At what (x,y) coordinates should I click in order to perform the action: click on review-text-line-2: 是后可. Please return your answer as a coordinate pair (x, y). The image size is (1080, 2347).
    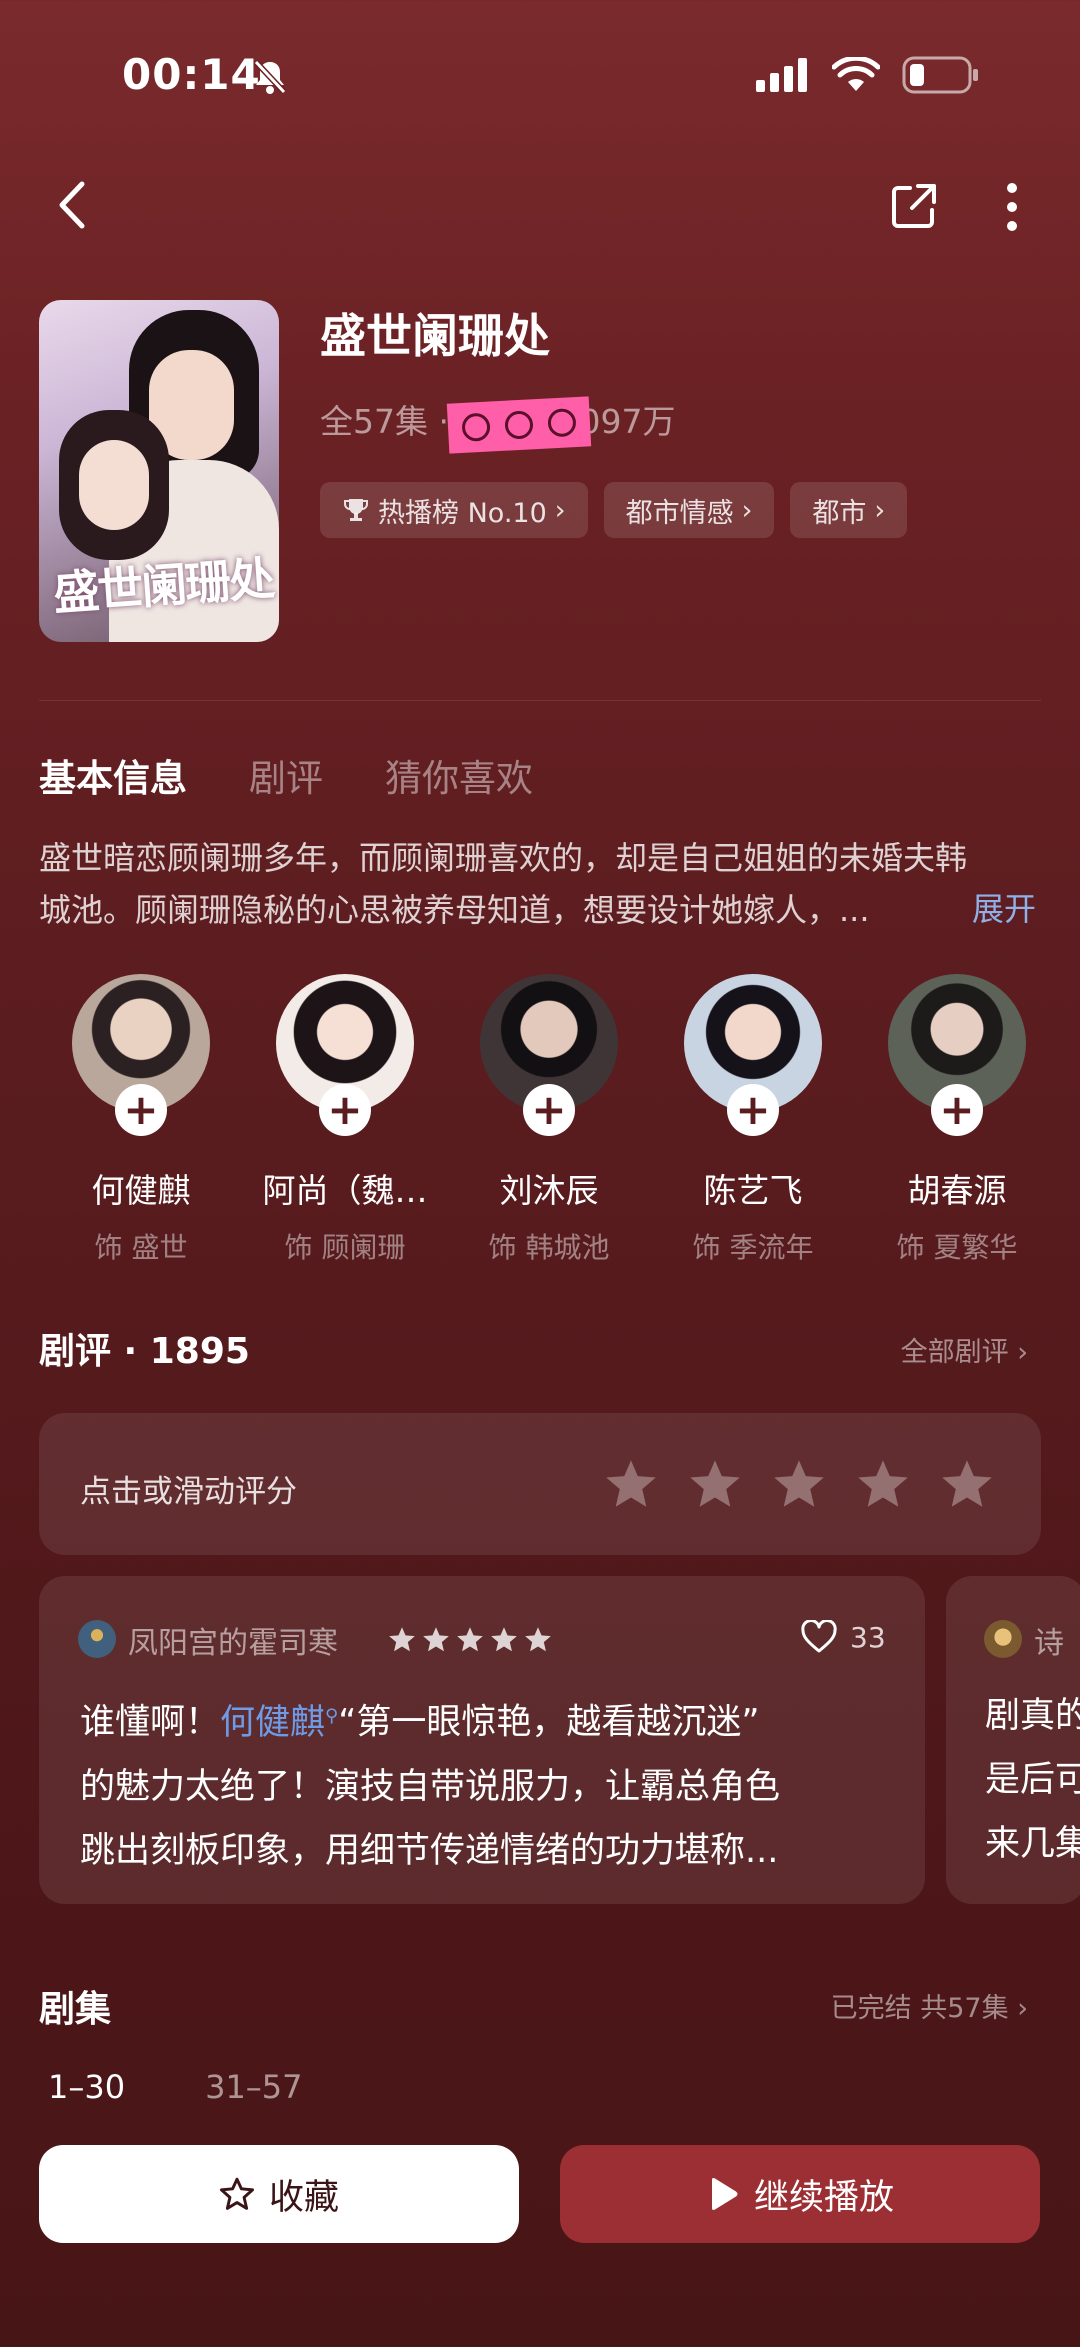
    Looking at the image, I should click on (1032, 1780).